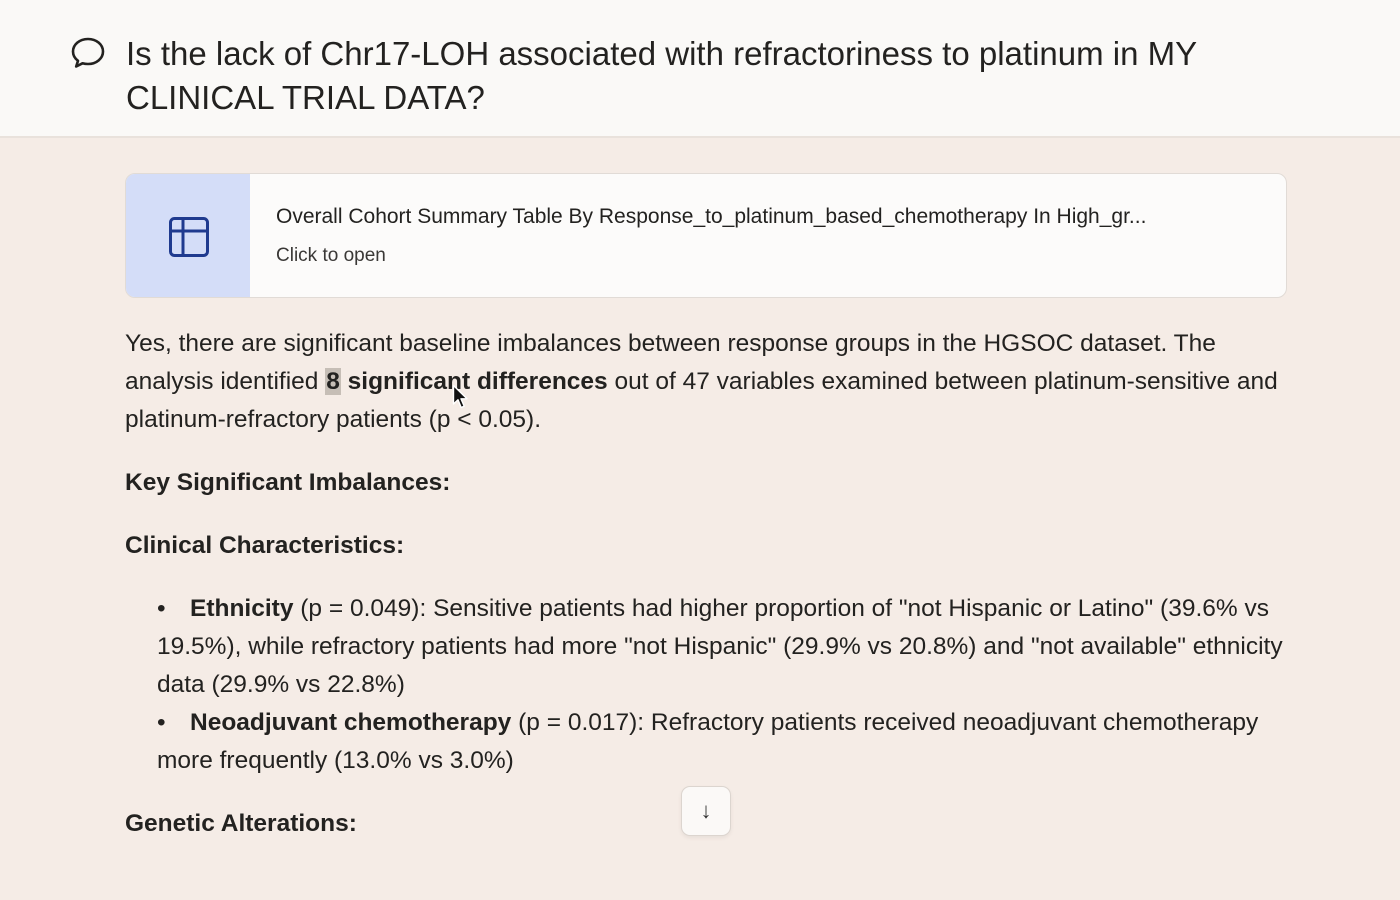  I want to click on scroll-to-bottom-button: ↓, so click(706, 811).